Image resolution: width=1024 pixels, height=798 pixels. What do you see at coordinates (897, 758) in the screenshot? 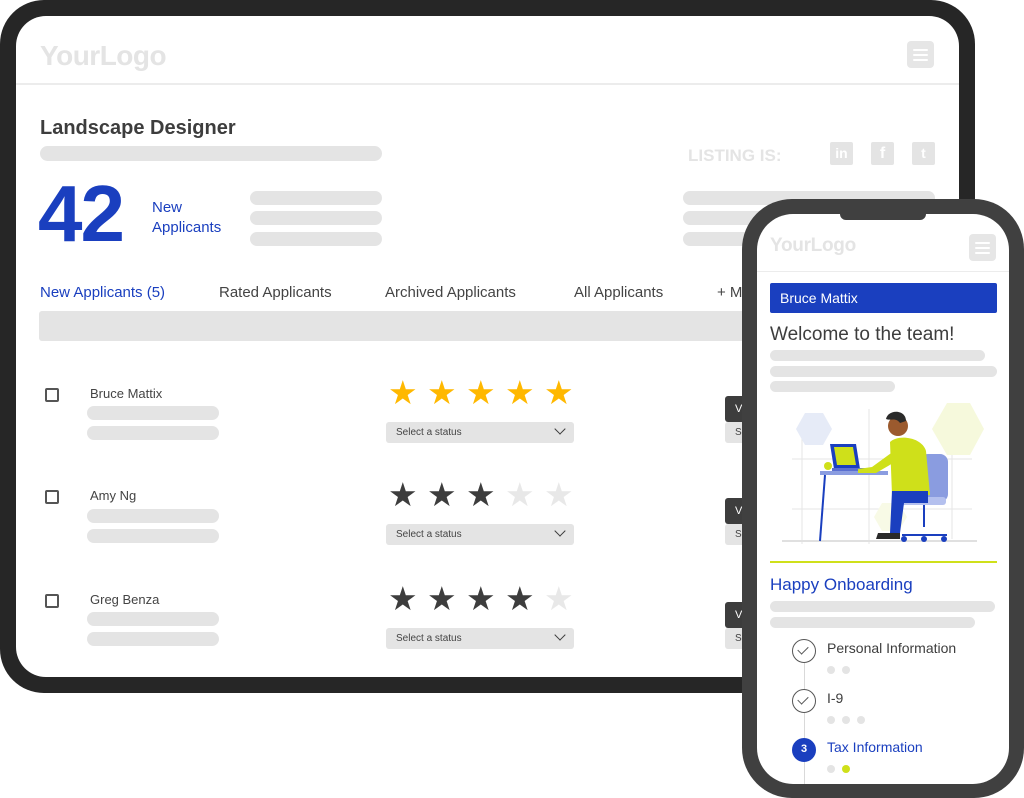
I see `onboarding-step: 3 Tax Information` at bounding box center [897, 758].